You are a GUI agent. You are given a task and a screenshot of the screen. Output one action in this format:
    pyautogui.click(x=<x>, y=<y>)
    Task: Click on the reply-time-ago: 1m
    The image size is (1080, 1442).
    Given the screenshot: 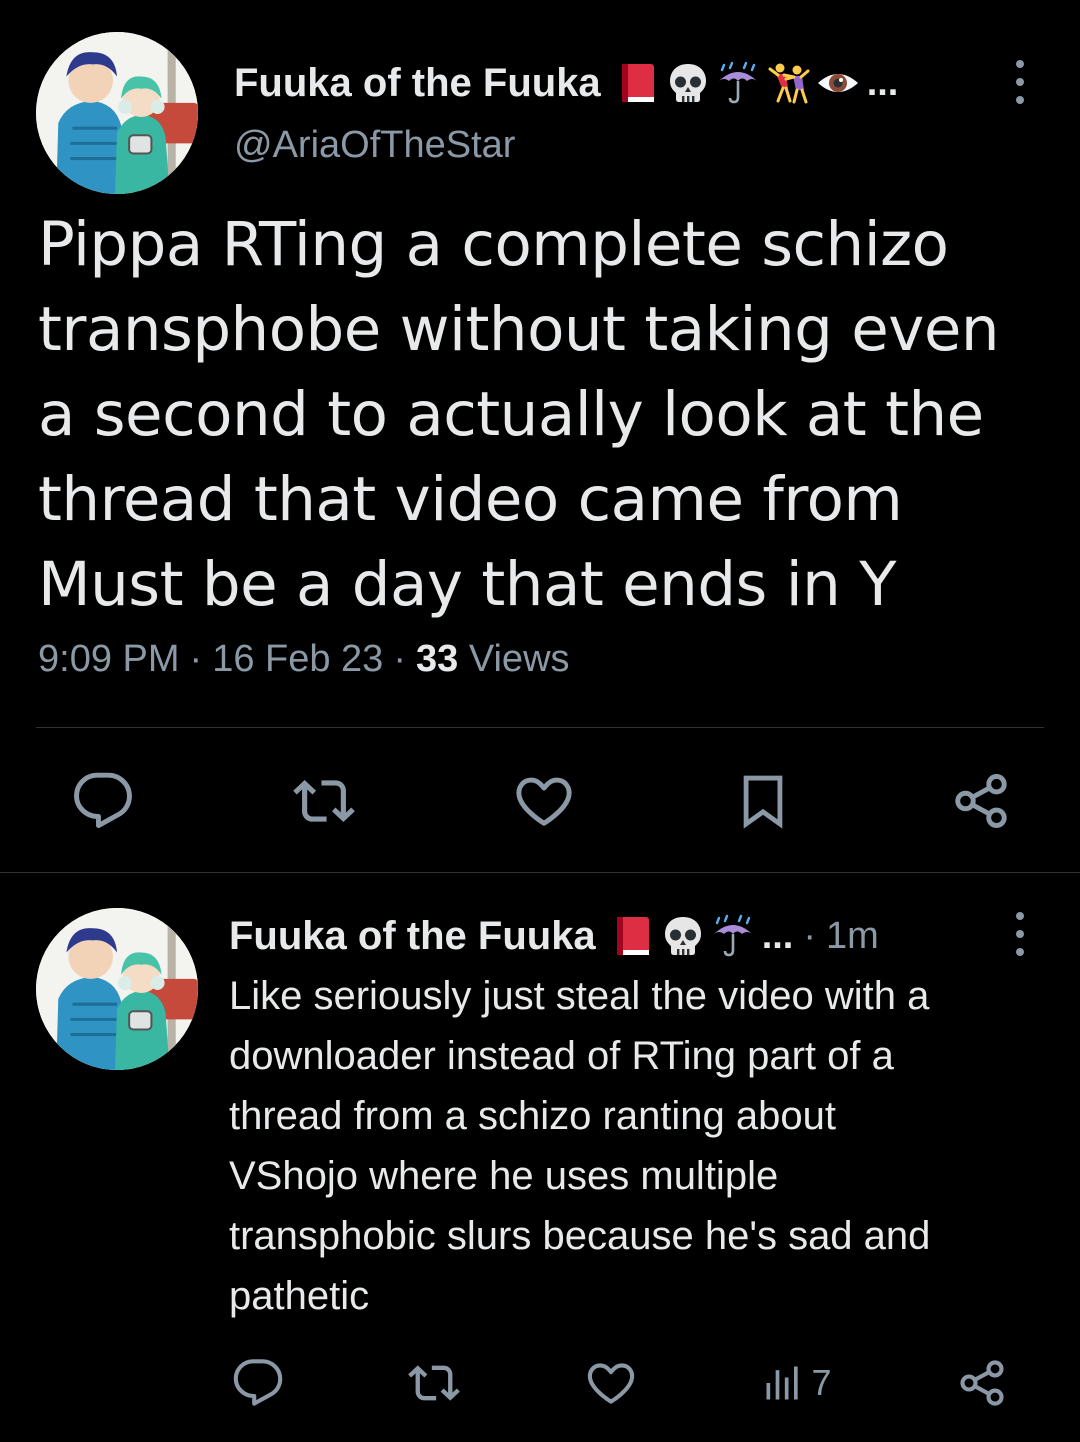 What is the action you would take?
    pyautogui.click(x=852, y=936)
    